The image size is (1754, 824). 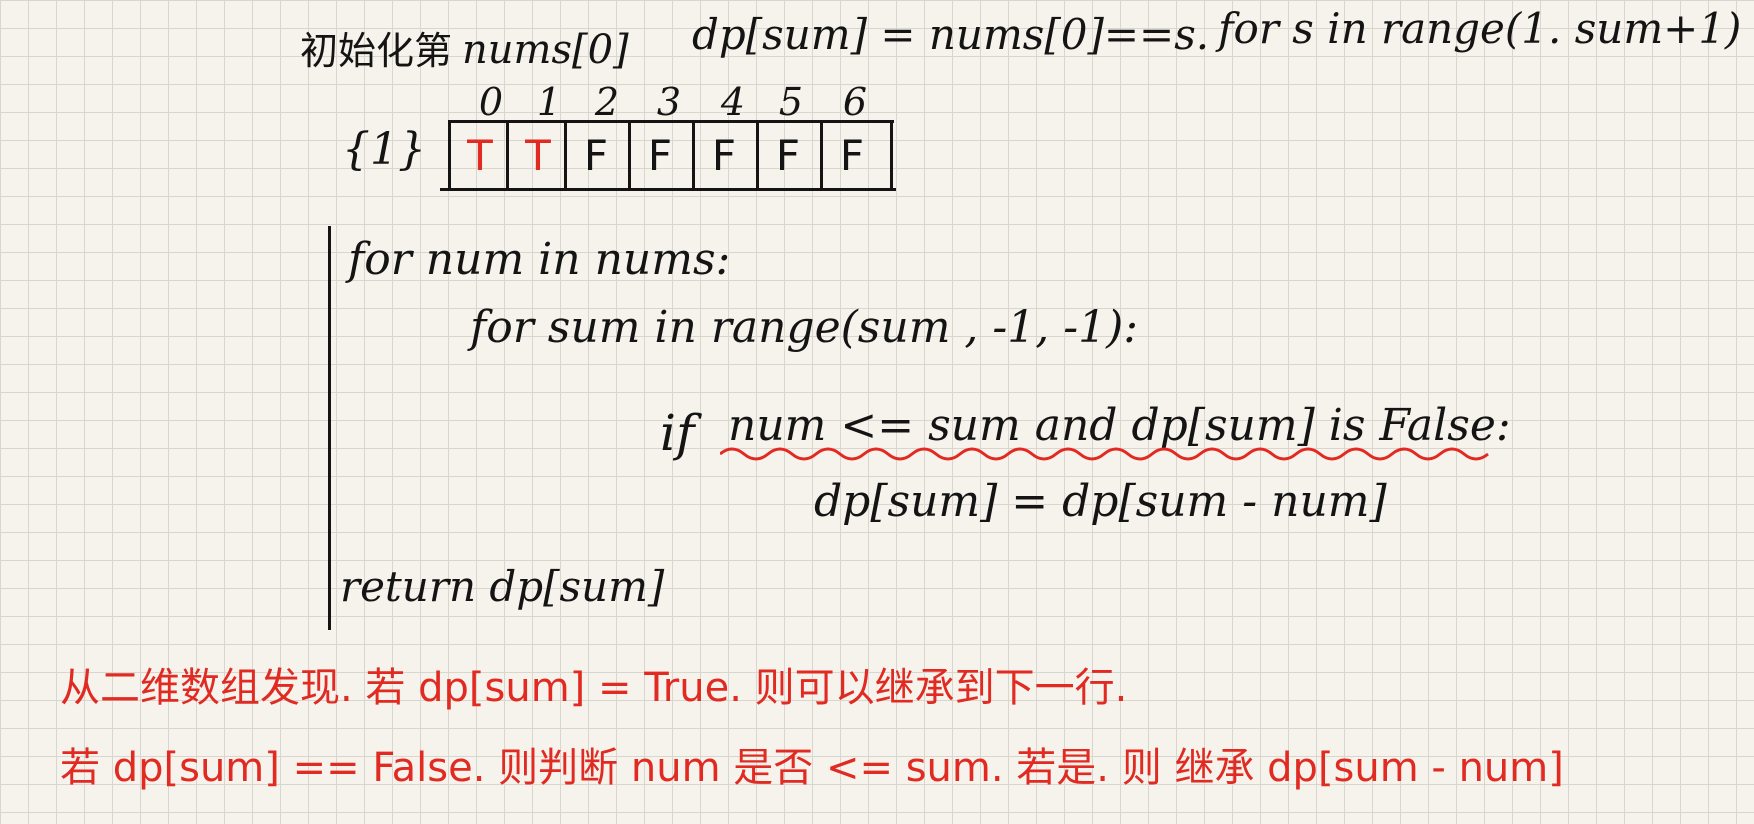 I want to click on code-block-bar, so click(x=329, y=428).